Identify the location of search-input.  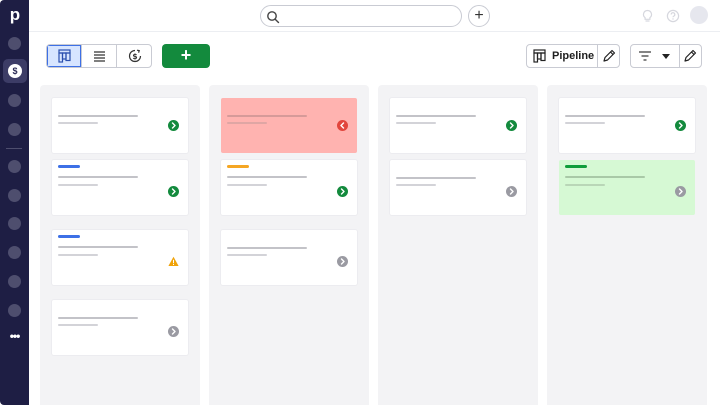
(361, 16).